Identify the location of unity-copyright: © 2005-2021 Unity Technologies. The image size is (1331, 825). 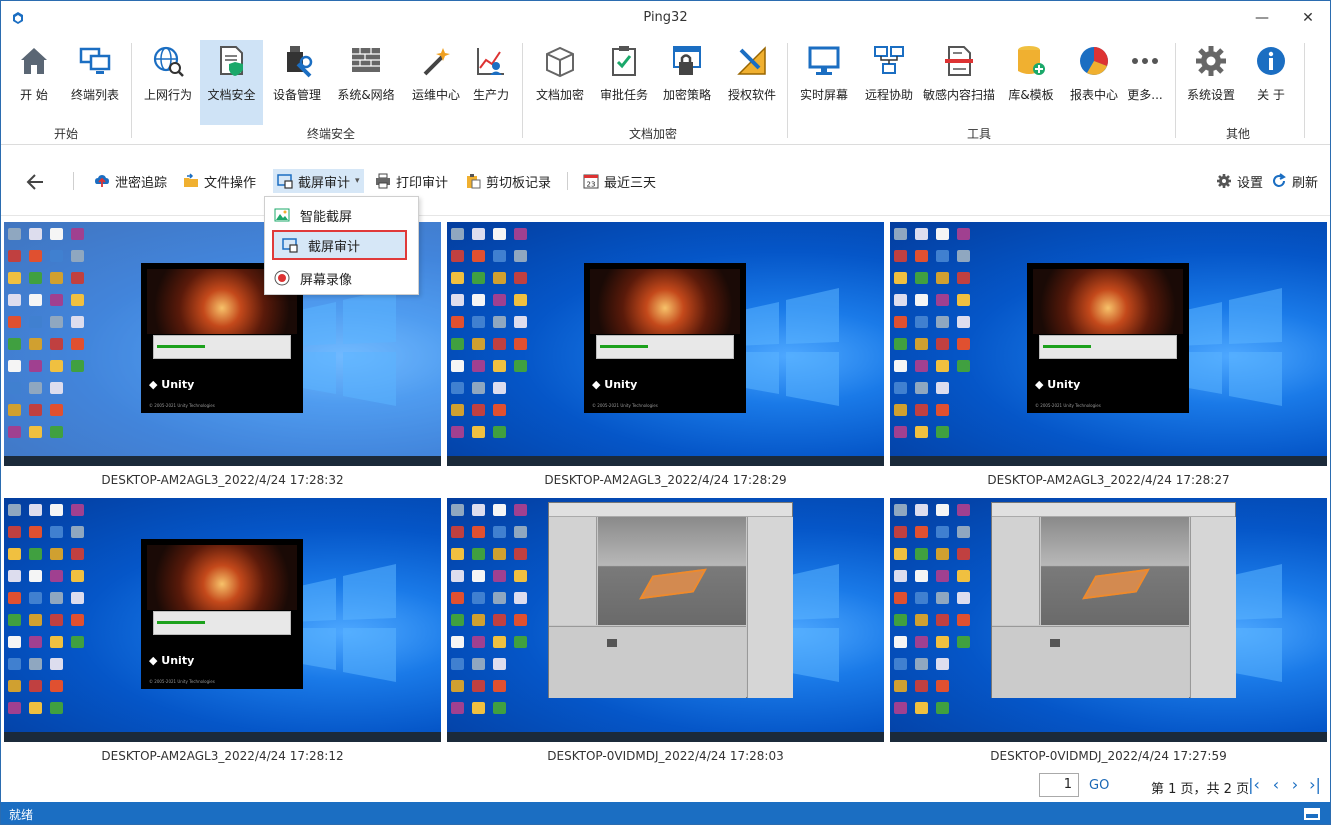
(1068, 405).